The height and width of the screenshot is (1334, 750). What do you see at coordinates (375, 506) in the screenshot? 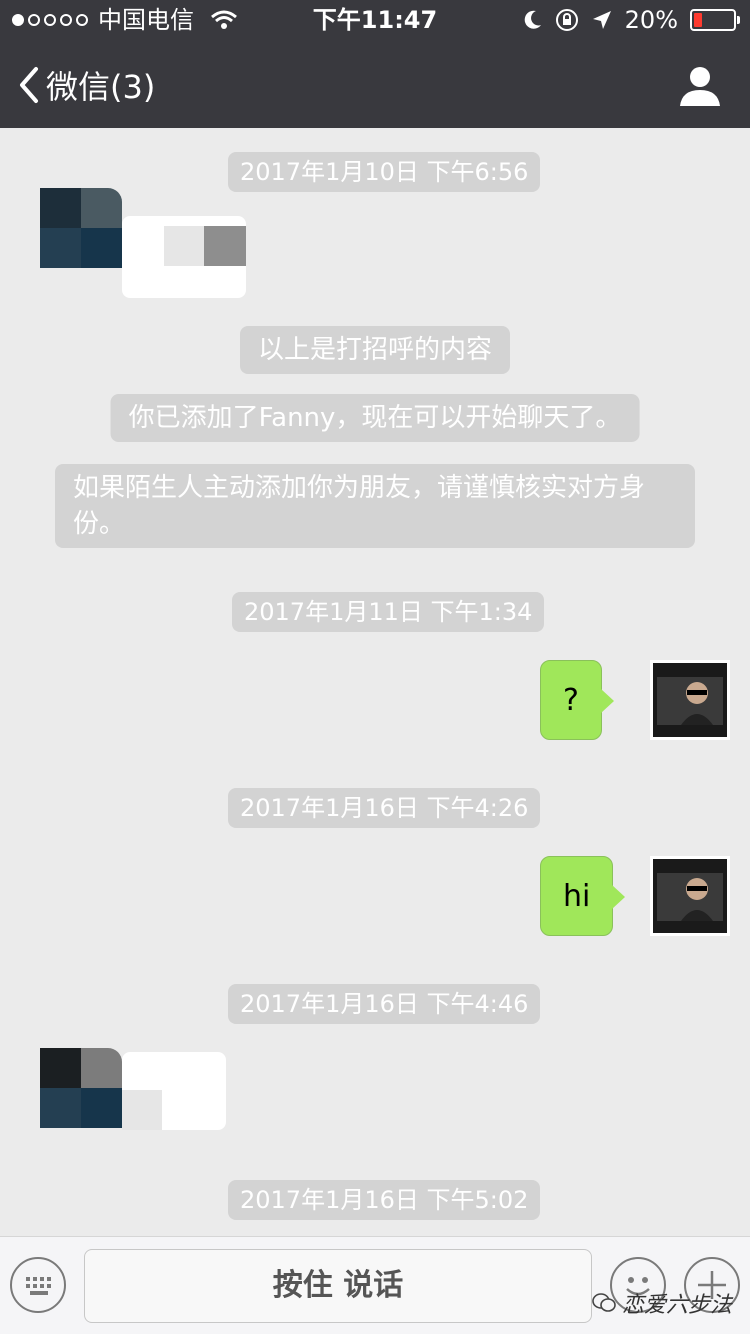
I see `system-message: 如果陌生人主动添加你为朋友，请谨慎核实对方身份。` at bounding box center [375, 506].